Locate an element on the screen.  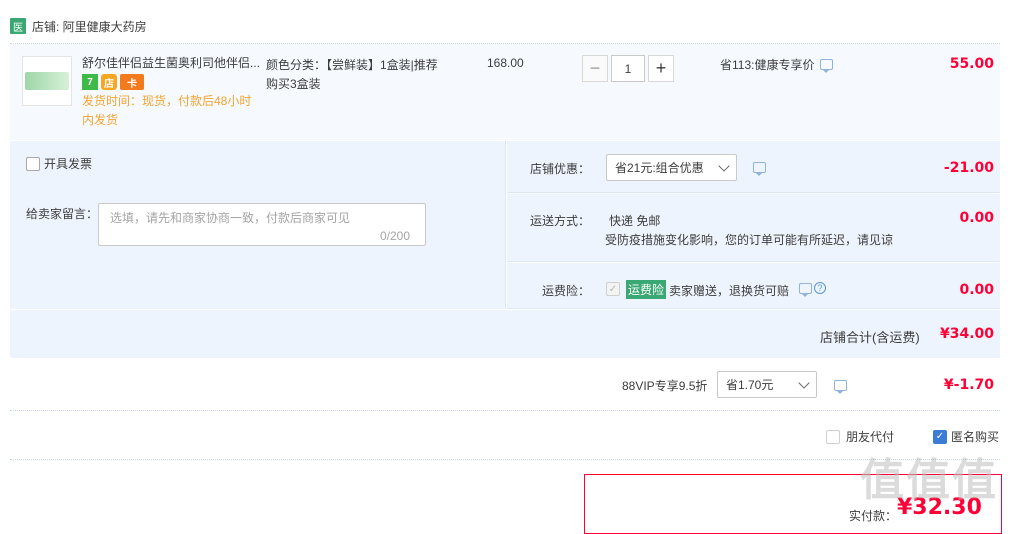
vip-discount-value: 省1.70元 is located at coordinates (750, 385).